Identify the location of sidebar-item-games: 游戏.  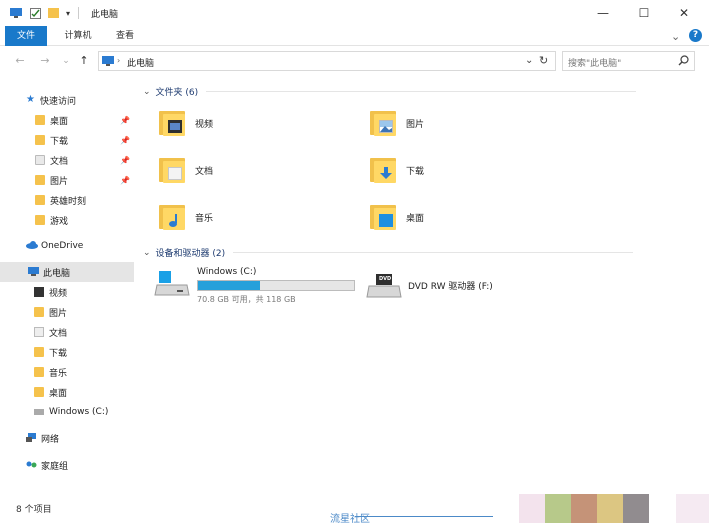
(67, 220).